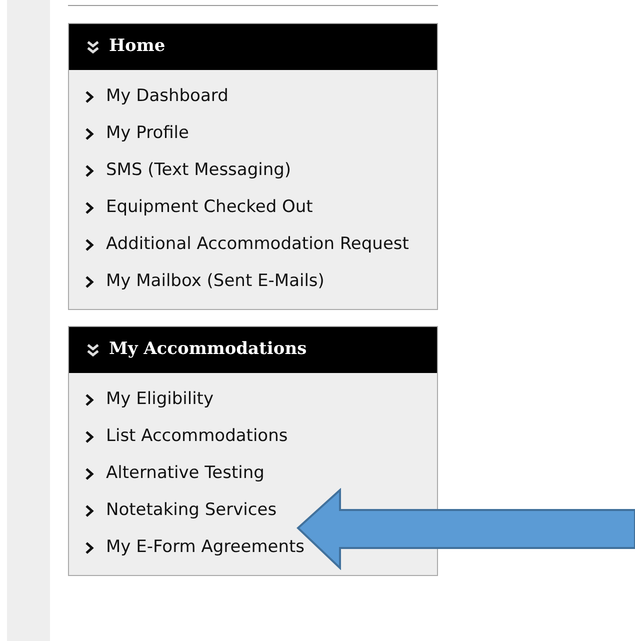 This screenshot has height=641, width=635. I want to click on menu-link: My Dashboard, so click(167, 96).